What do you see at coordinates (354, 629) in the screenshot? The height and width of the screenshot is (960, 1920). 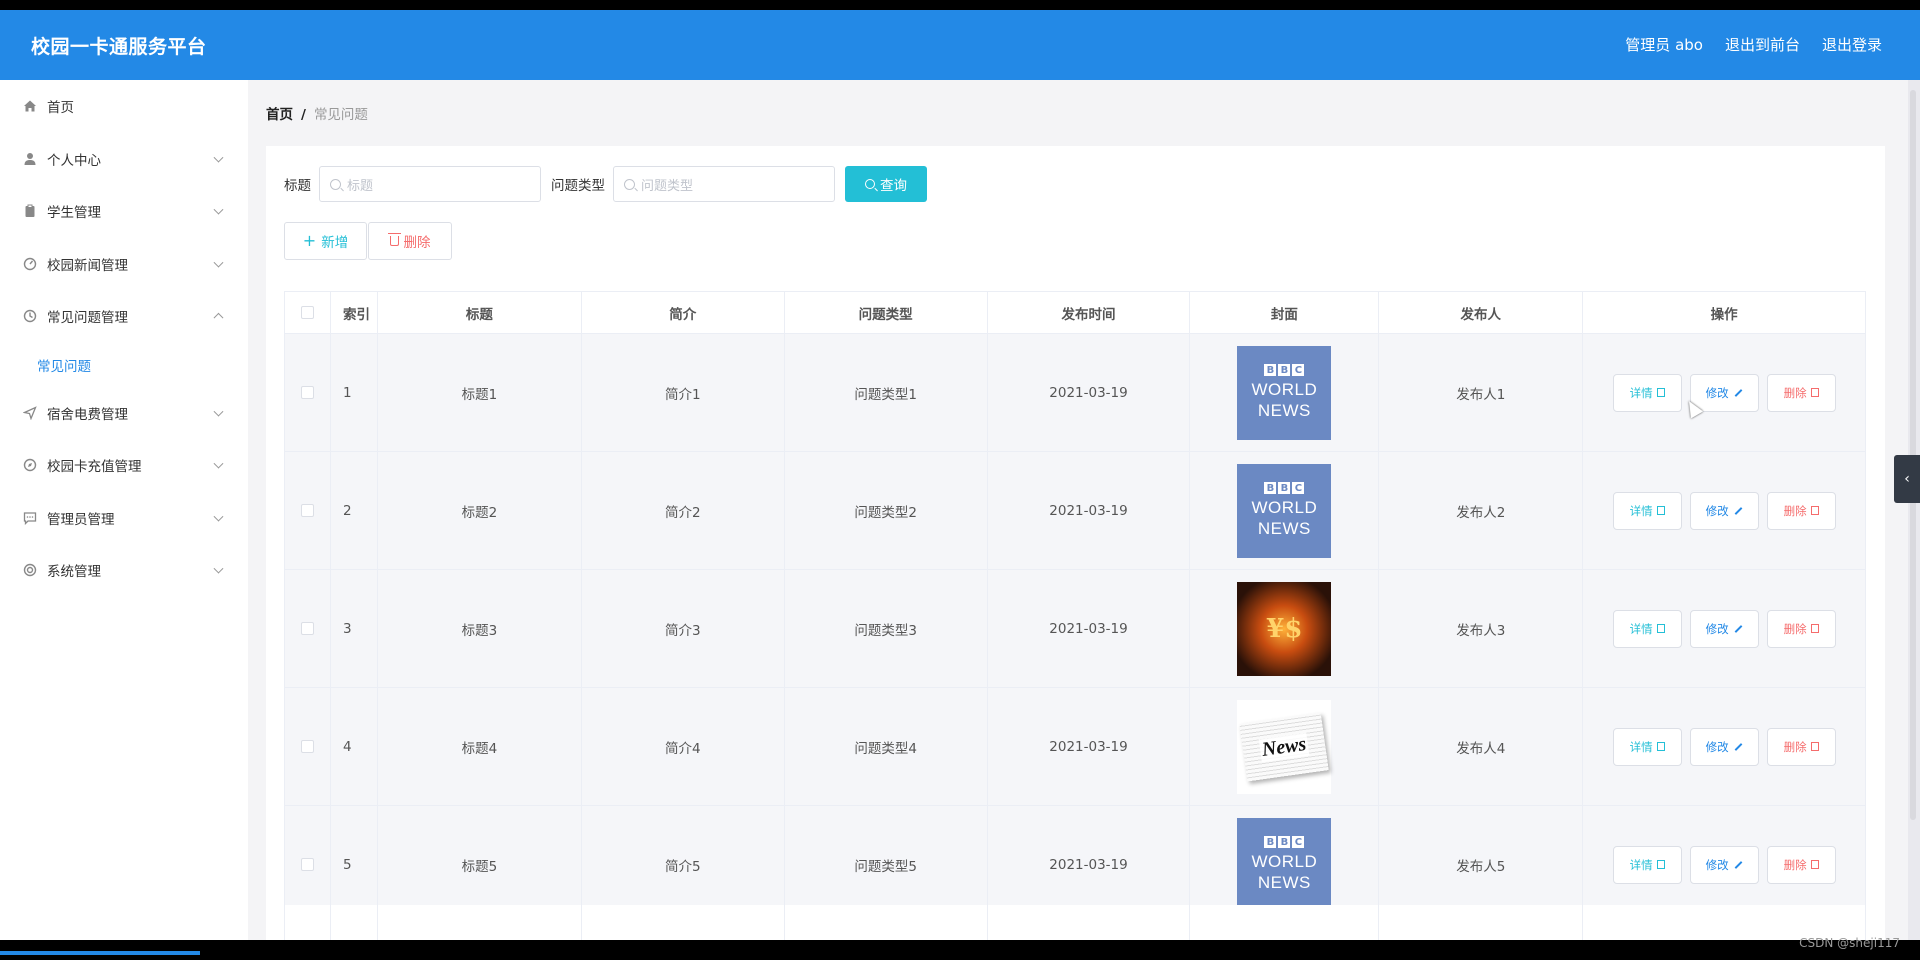 I see `cell-index: 3` at bounding box center [354, 629].